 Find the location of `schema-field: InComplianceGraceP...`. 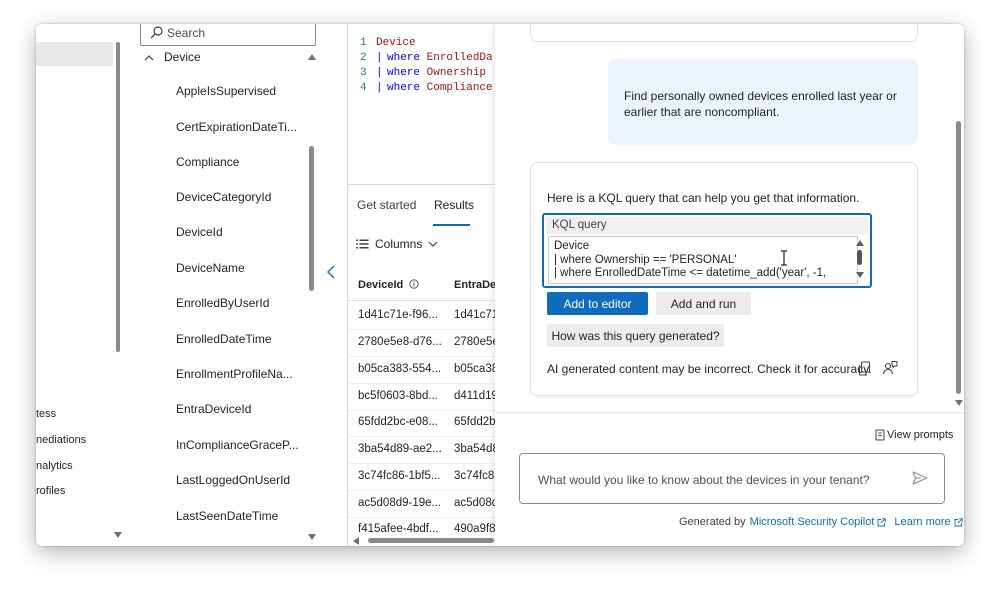

schema-field: InComplianceGraceP... is located at coordinates (237, 445).